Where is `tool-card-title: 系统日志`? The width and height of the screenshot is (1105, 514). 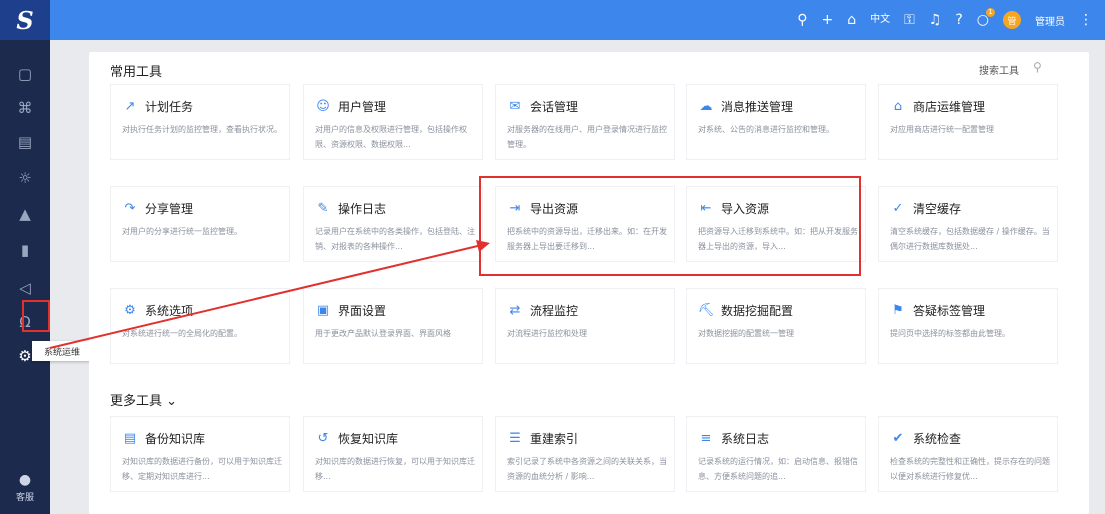
tool-card-title: 系统日志 is located at coordinates (745, 438).